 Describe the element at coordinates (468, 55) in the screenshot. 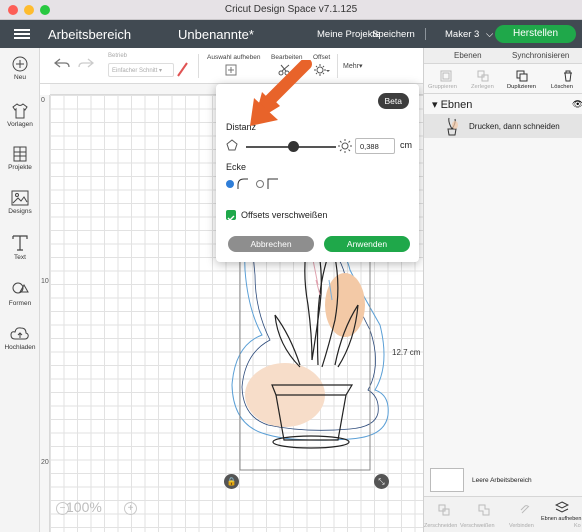

I see `tab-layers: Ebenen` at that location.